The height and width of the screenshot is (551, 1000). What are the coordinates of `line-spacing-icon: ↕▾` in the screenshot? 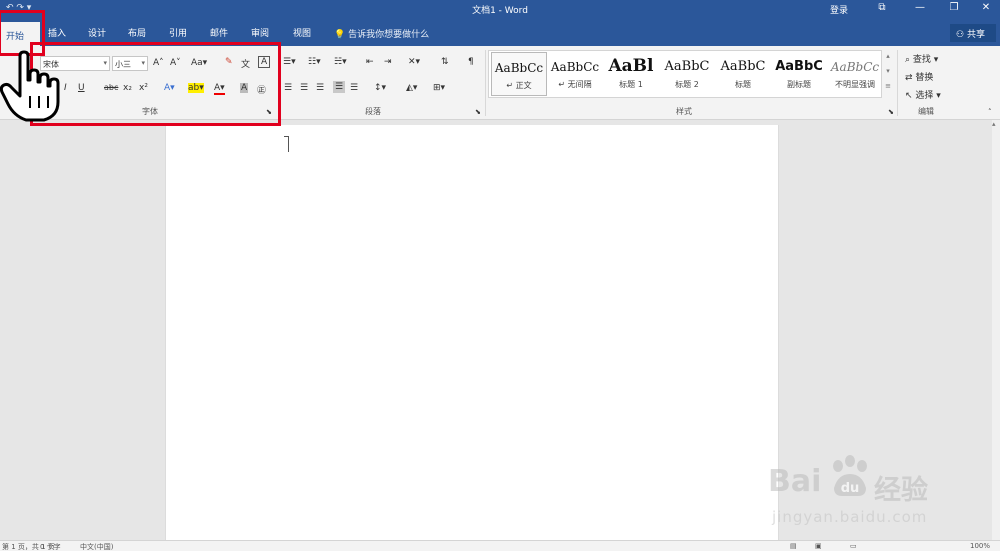 It's located at (380, 88).